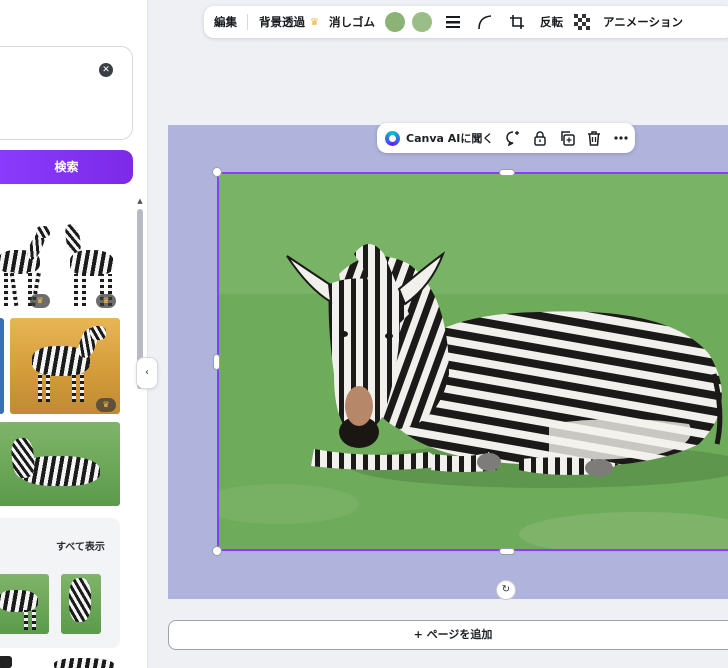  Describe the element at coordinates (66, 167) in the screenshot. I see `search-button: 検索` at that location.